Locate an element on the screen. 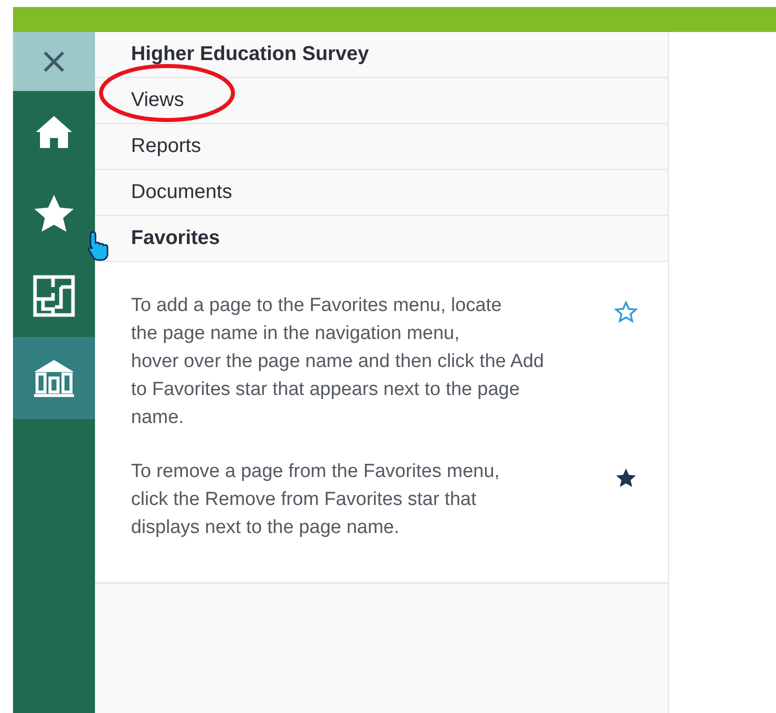 The image size is (776, 713). help-text: To remove a page from the Favorites menu, click the Remove from Favorites star that displays next to the page name. is located at coordinates (316, 500).